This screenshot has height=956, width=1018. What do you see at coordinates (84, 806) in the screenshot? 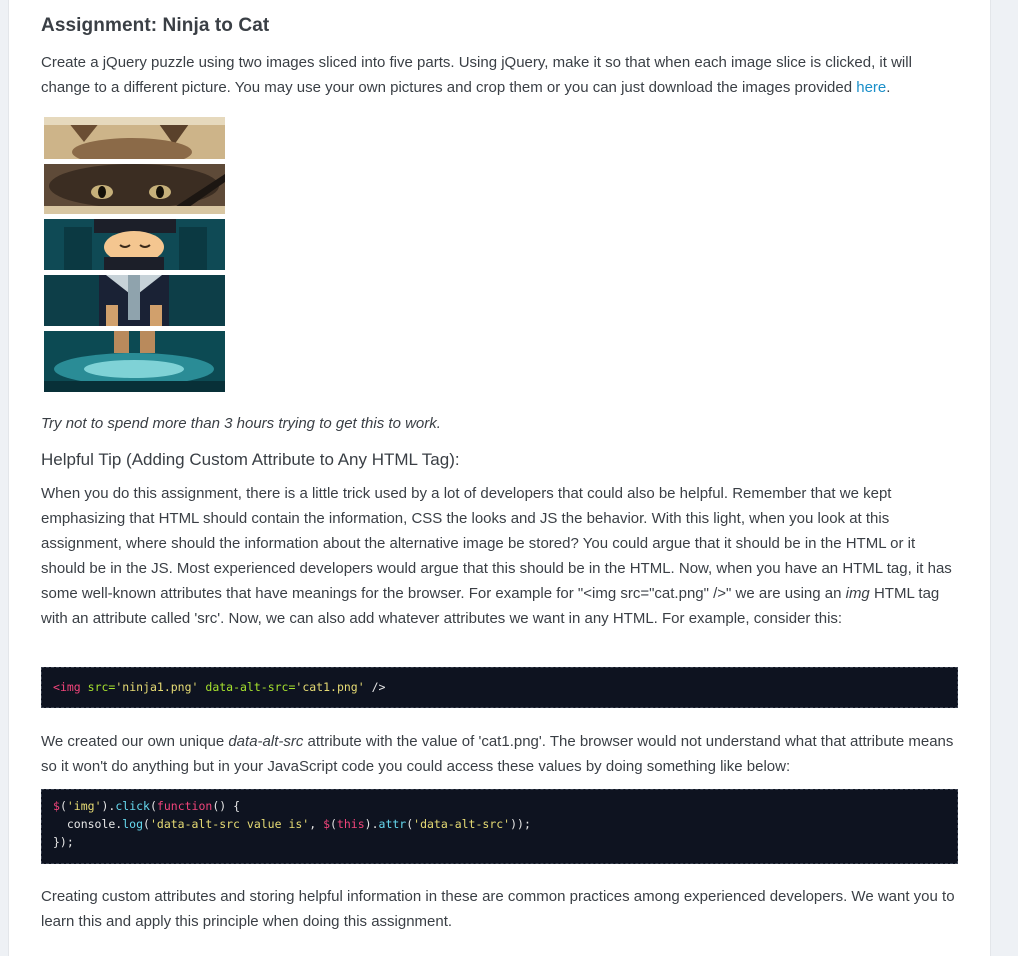
I see `code-token: 'img'` at bounding box center [84, 806].